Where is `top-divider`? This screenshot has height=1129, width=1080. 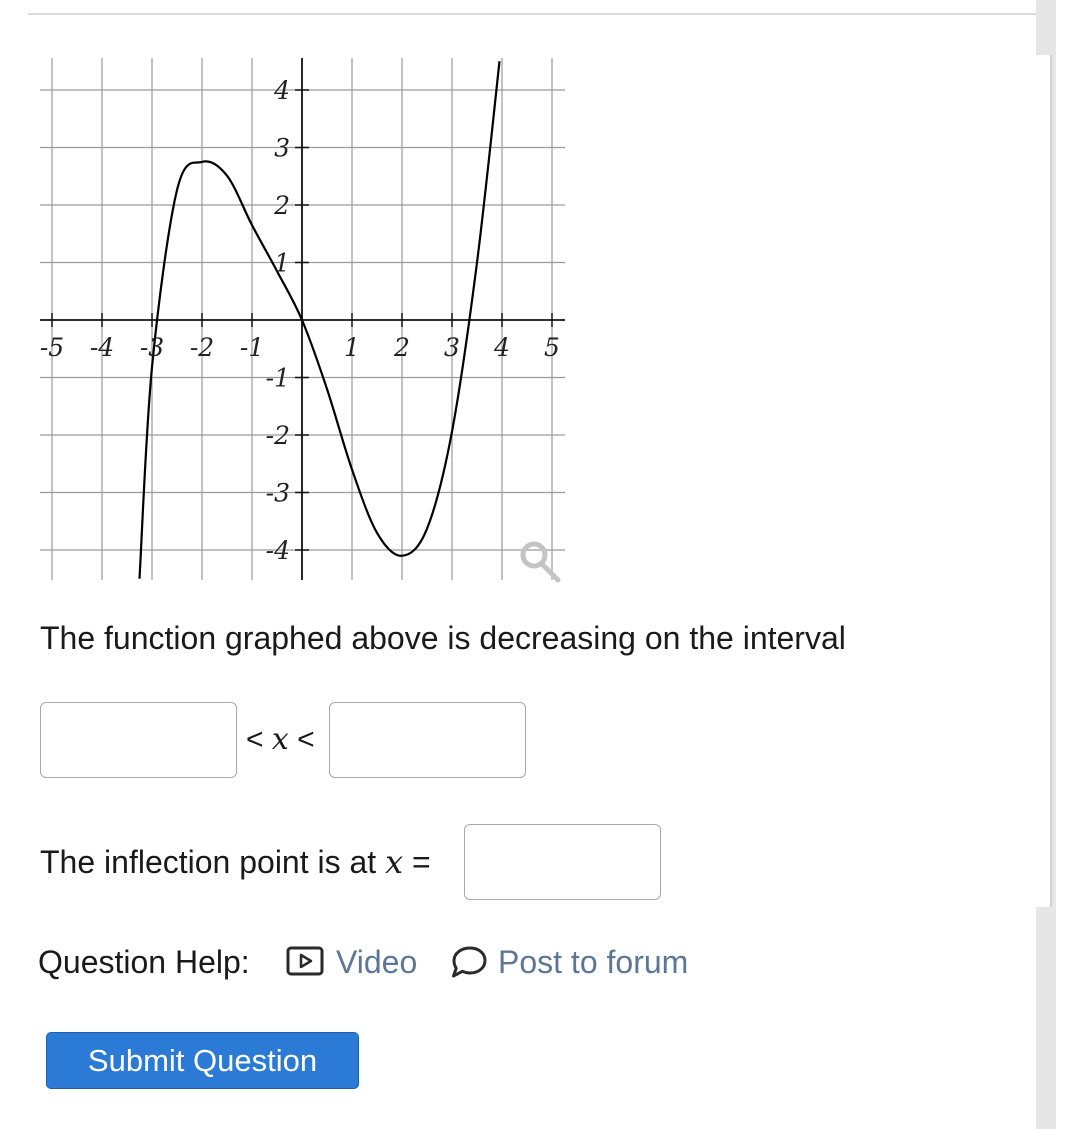
top-divider is located at coordinates (539, 14).